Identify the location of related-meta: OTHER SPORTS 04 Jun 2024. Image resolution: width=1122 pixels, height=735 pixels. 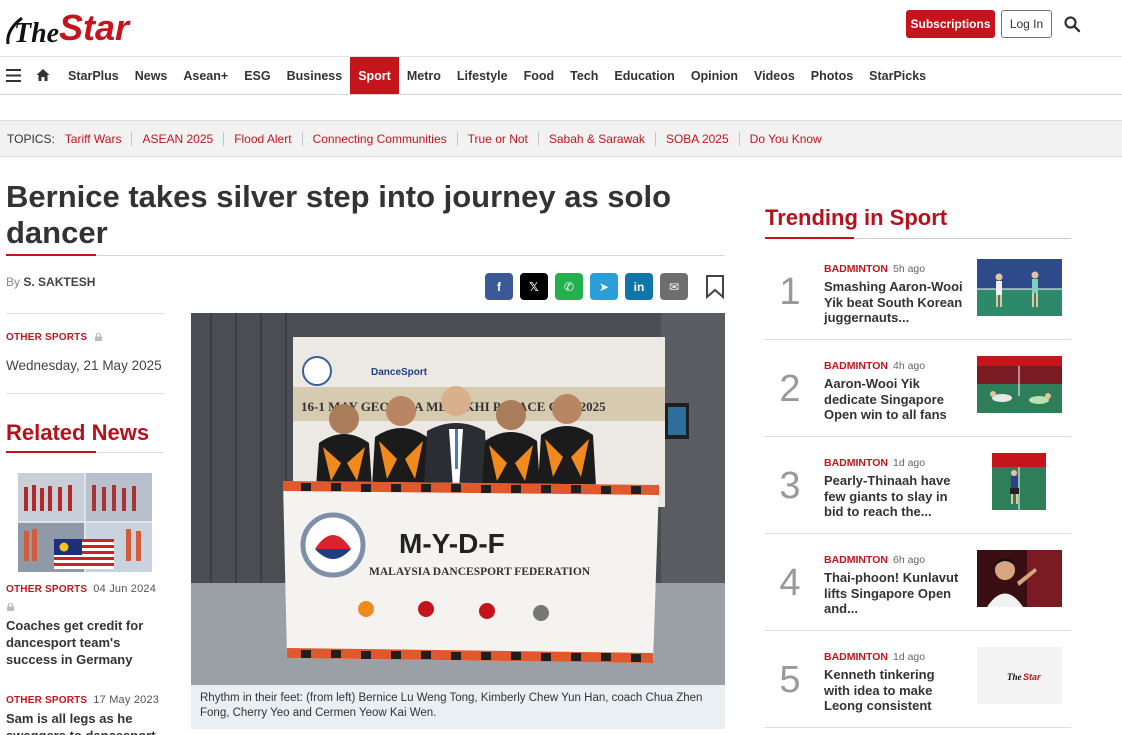
(81, 589).